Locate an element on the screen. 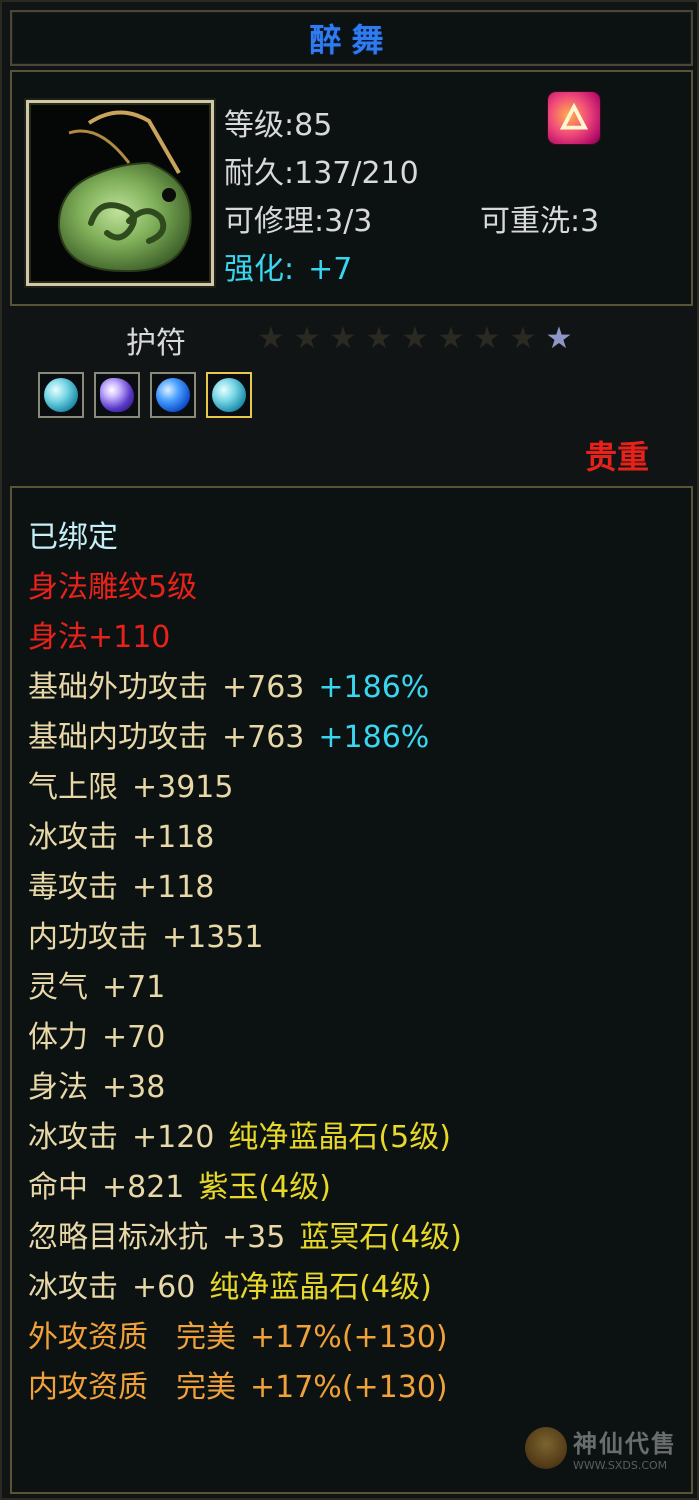 The width and height of the screenshot is (699, 1500). attr-value: +1351 is located at coordinates (213, 937).